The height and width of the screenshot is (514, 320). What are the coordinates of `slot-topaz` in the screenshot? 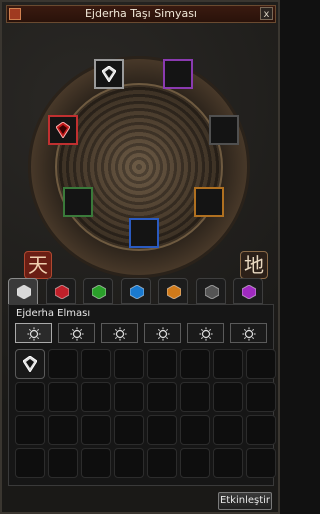 It's located at (209, 202).